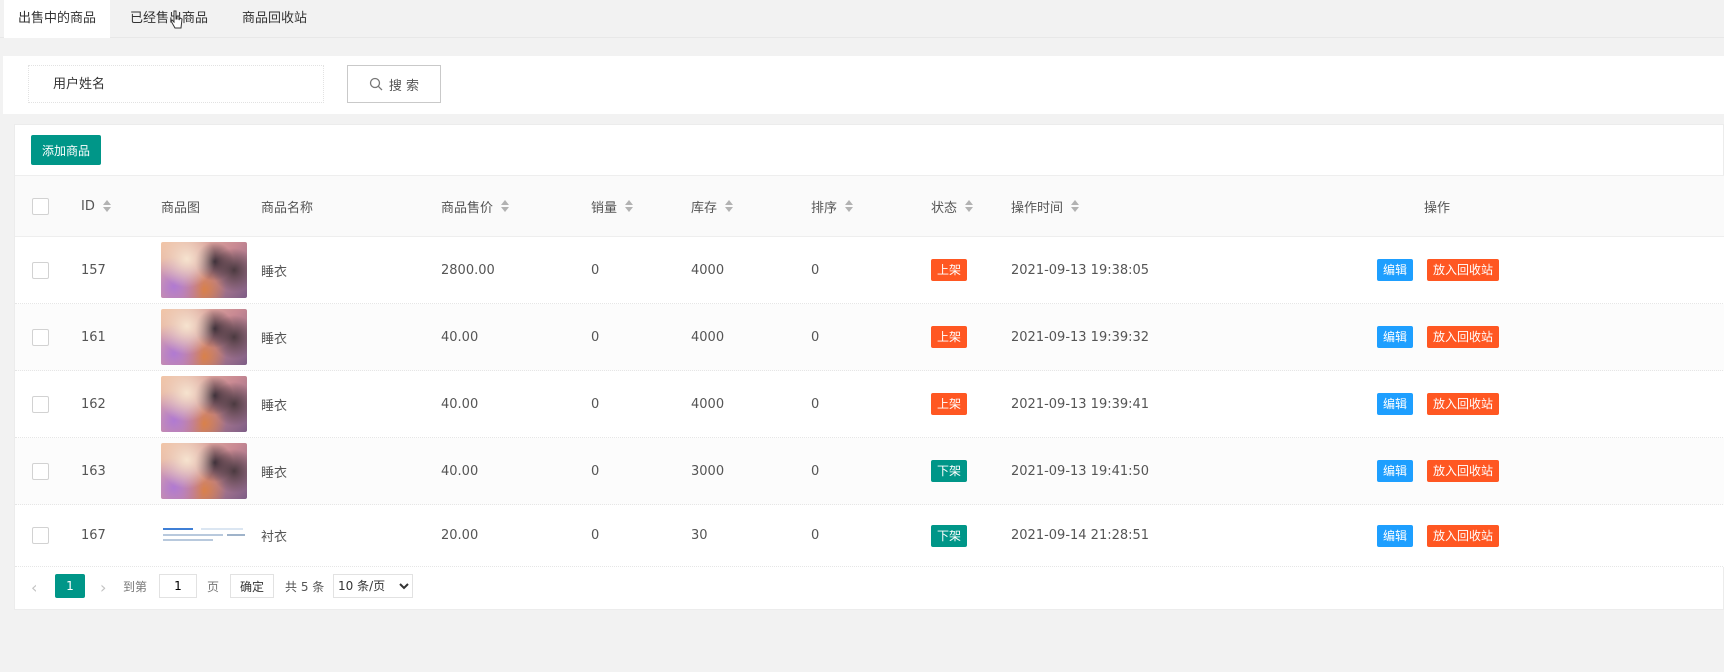  I want to click on add-product-button: 添加商品, so click(66, 150).